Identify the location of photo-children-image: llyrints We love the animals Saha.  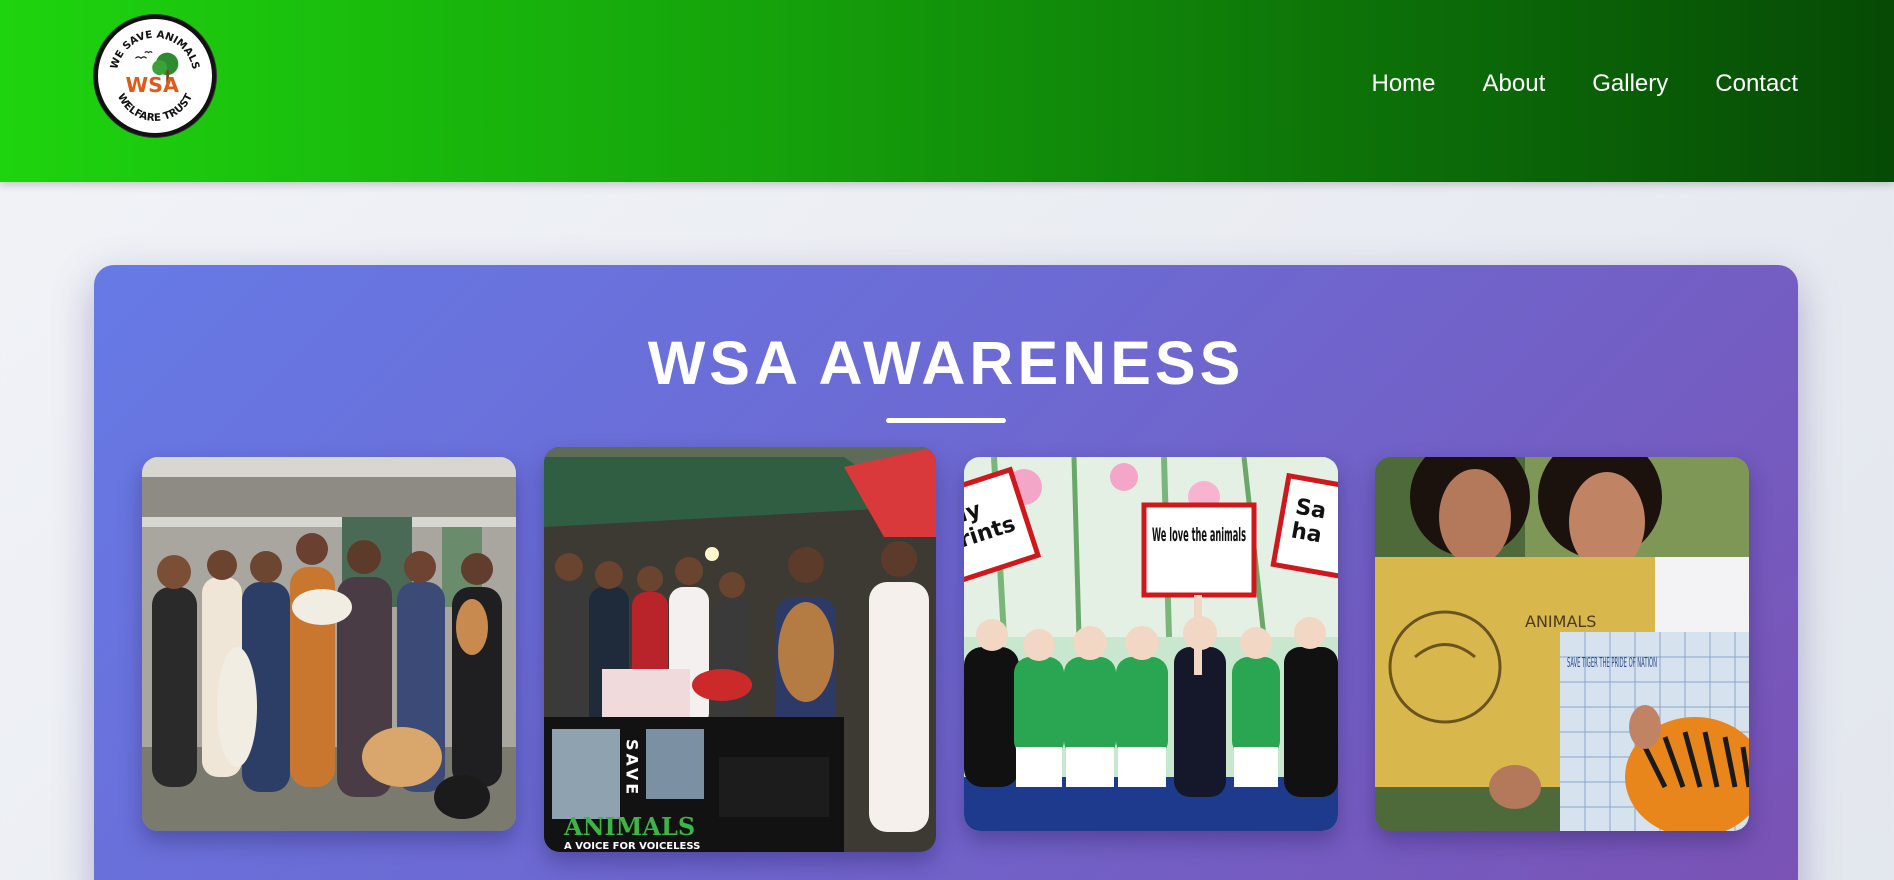
(1151, 644).